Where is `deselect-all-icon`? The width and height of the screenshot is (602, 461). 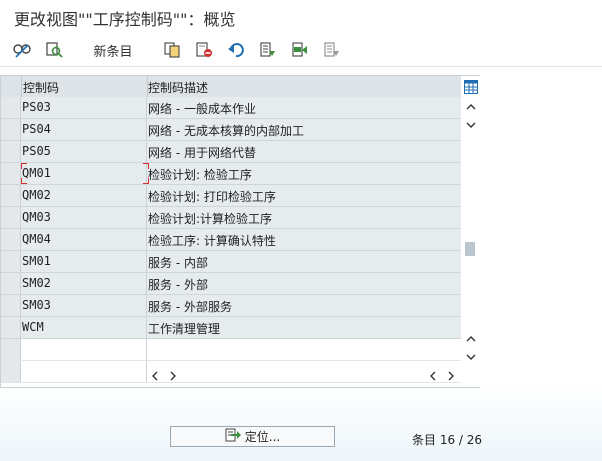 deselect-all-icon is located at coordinates (332, 50).